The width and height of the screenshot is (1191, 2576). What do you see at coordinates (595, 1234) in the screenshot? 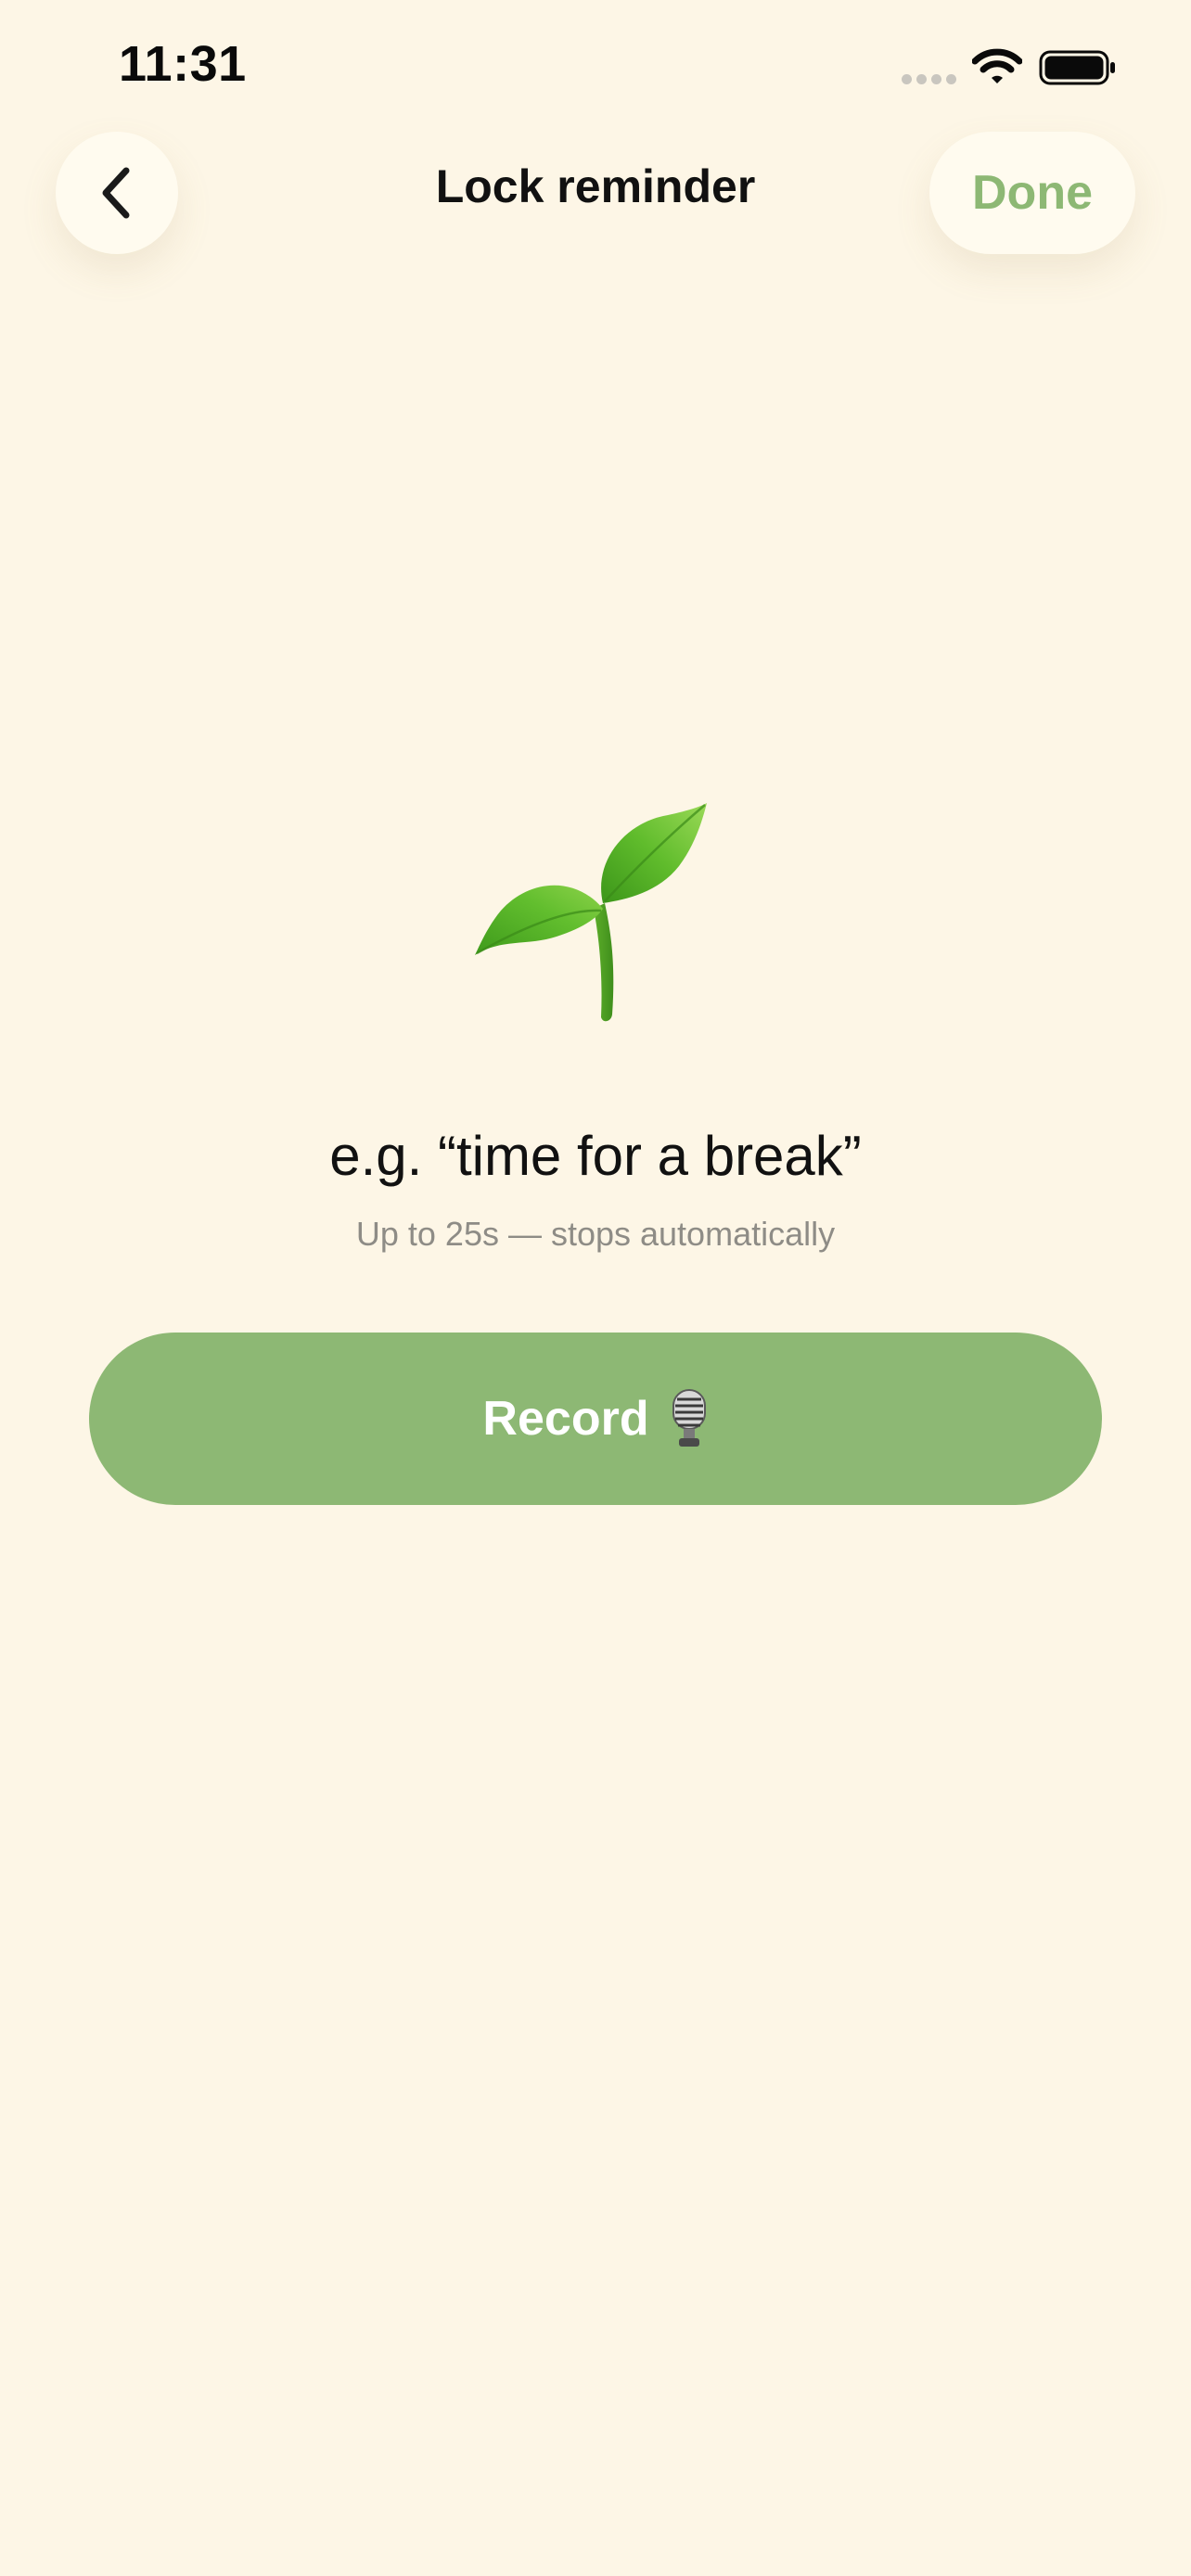
I see `recording-hint: Up to 25s — stops automatically` at bounding box center [595, 1234].